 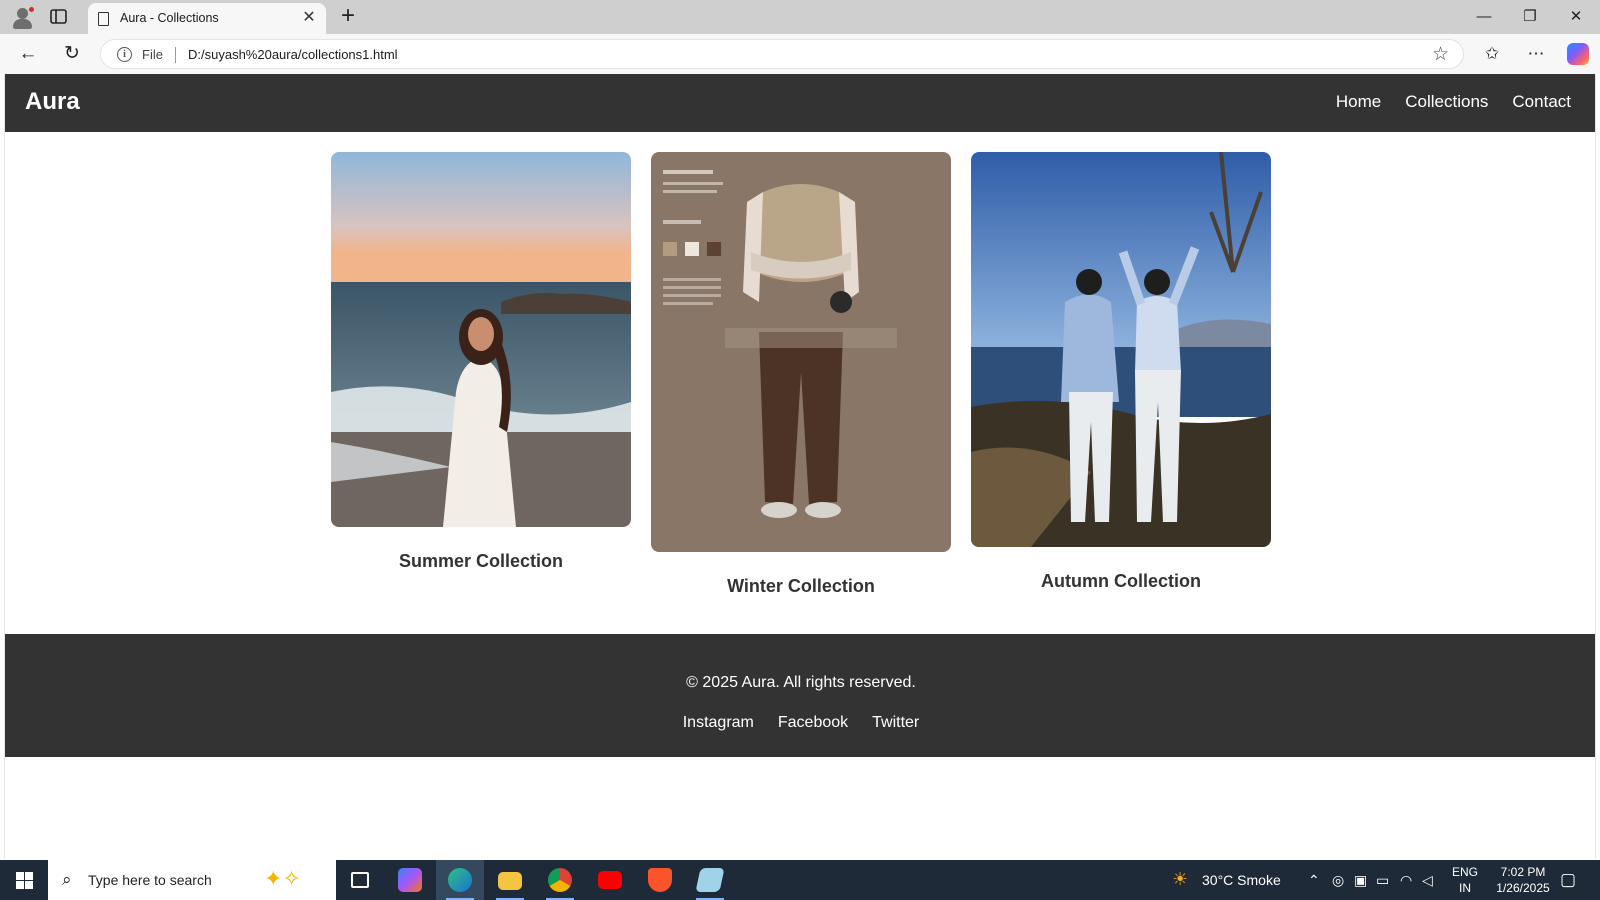 I want to click on address-url: D:/suyash%20aura/collections1.html, so click(x=293, y=54).